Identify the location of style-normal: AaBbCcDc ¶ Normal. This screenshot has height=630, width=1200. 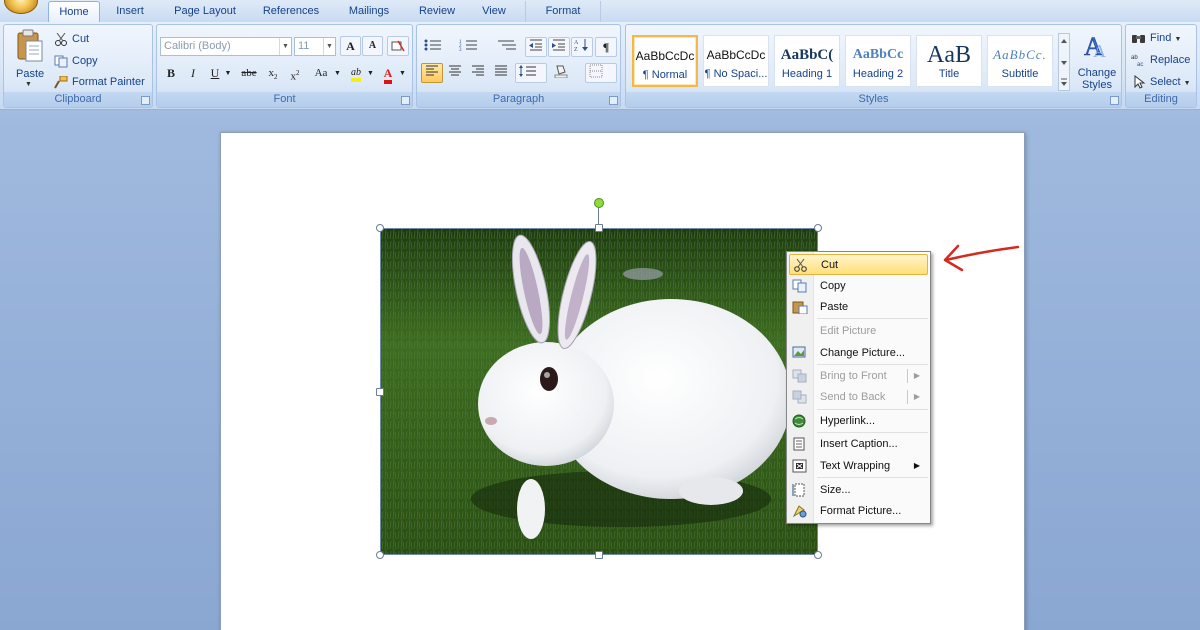
(665, 61).